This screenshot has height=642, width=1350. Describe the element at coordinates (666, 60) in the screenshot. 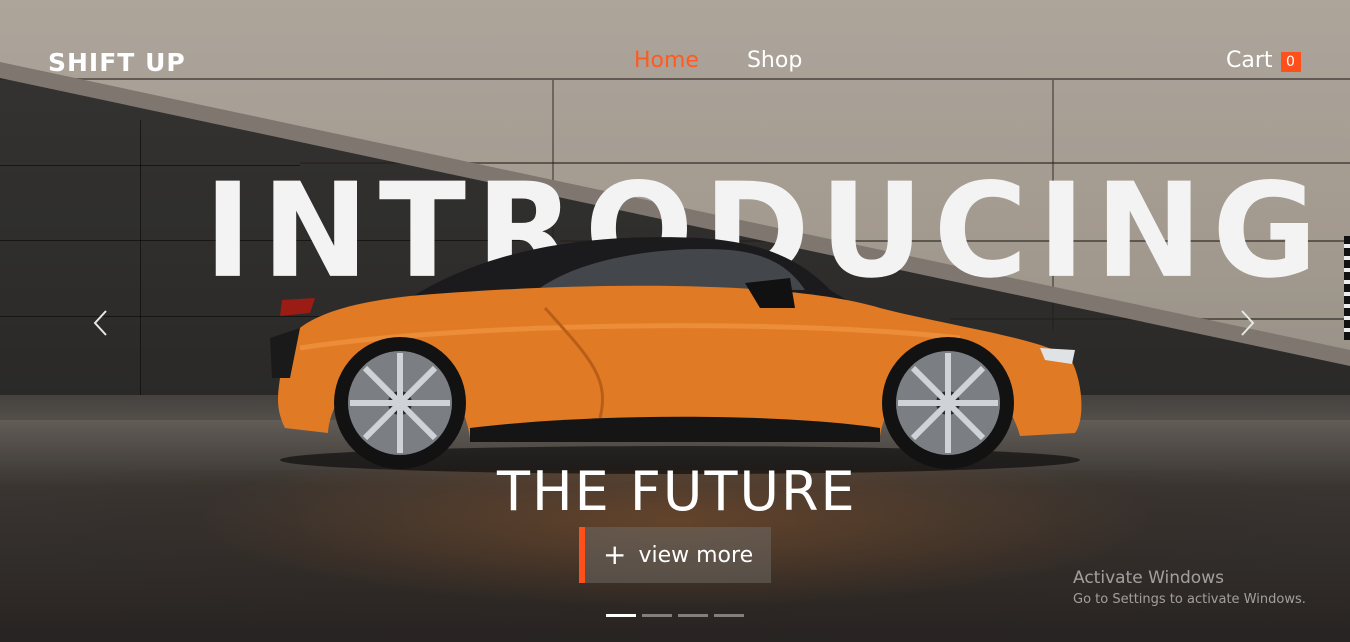

I see `nav-home: Home` at that location.